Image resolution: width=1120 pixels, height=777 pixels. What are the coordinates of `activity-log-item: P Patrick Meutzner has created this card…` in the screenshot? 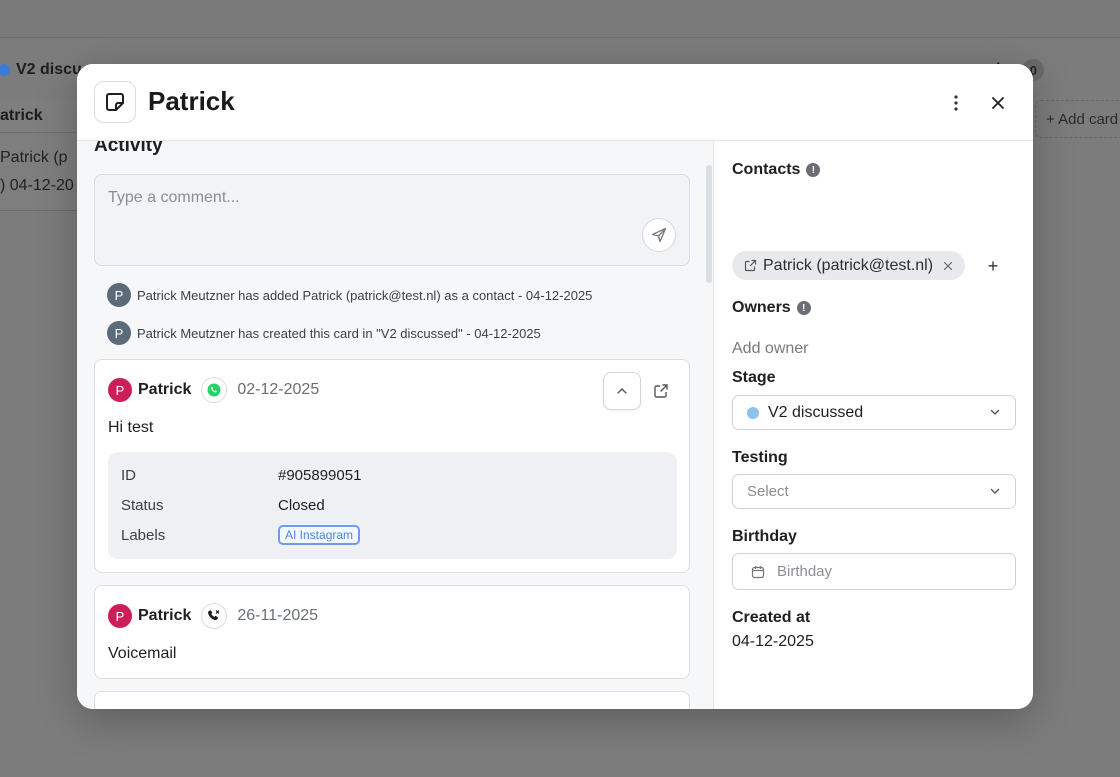 It's located at (324, 333).